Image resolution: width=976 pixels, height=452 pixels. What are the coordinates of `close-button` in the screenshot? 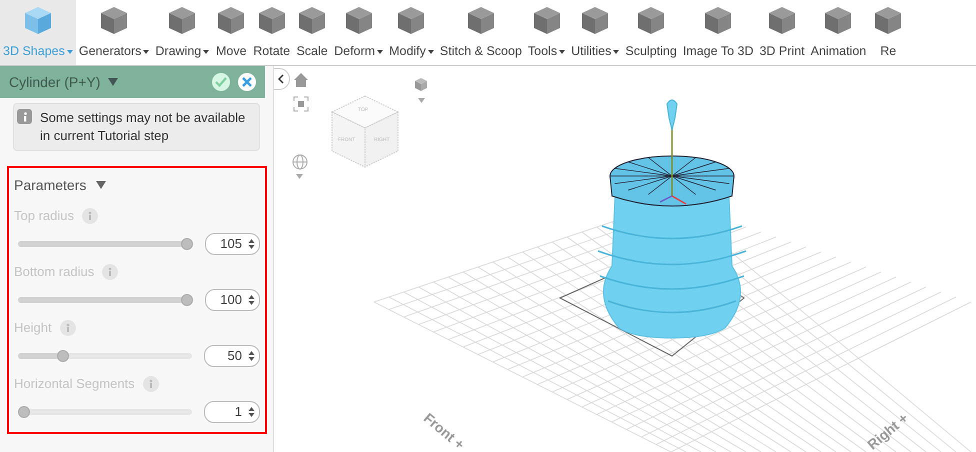 It's located at (247, 82).